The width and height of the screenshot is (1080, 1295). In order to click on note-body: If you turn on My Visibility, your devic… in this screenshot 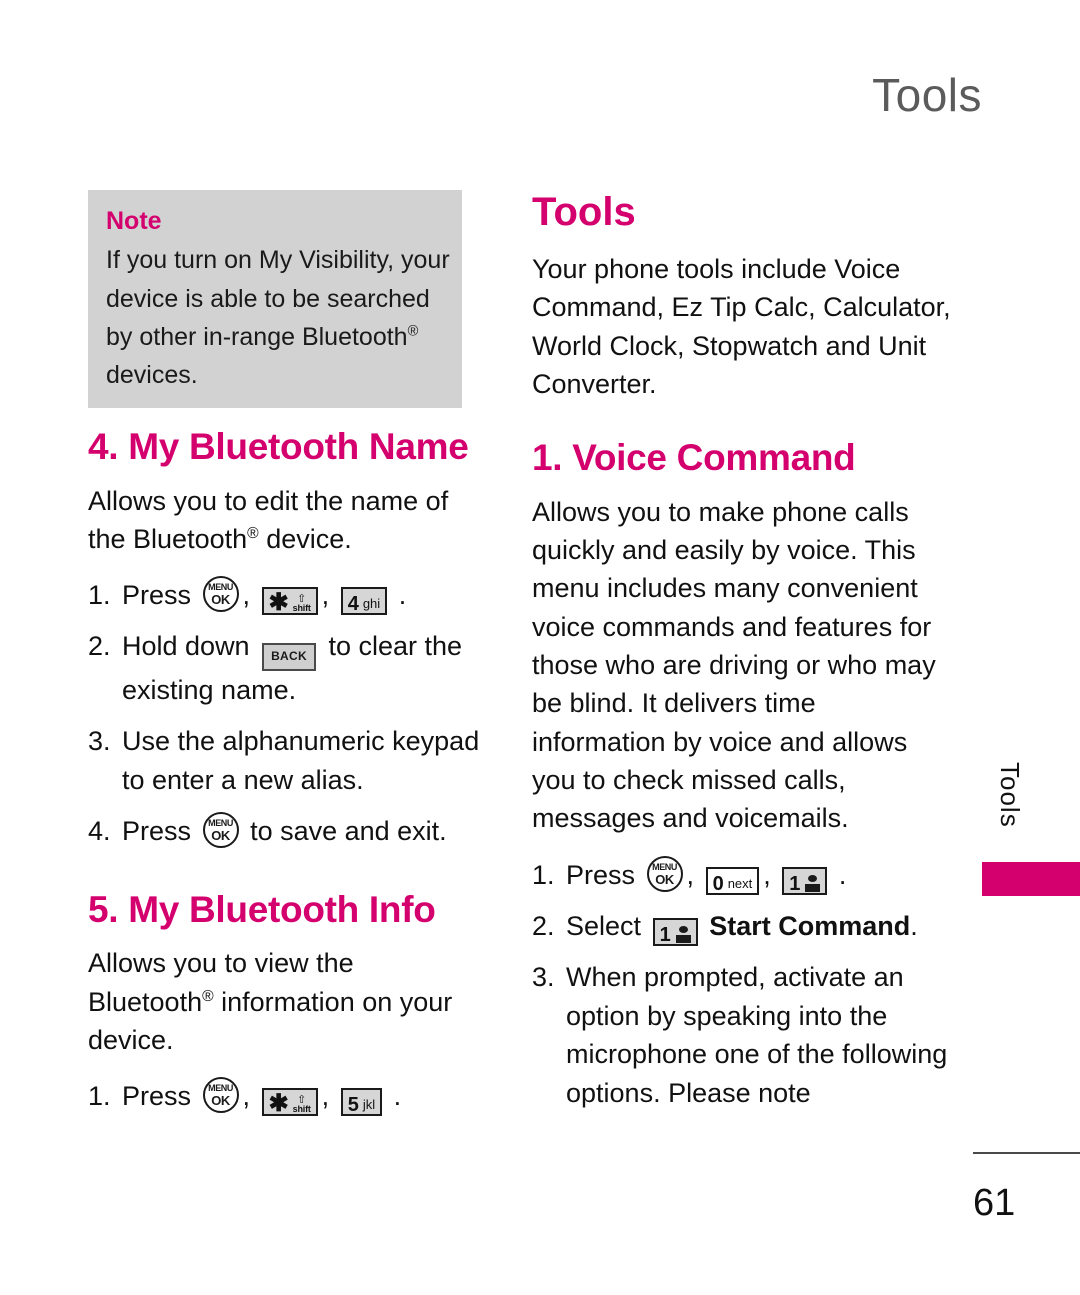, I will do `click(278, 317)`.